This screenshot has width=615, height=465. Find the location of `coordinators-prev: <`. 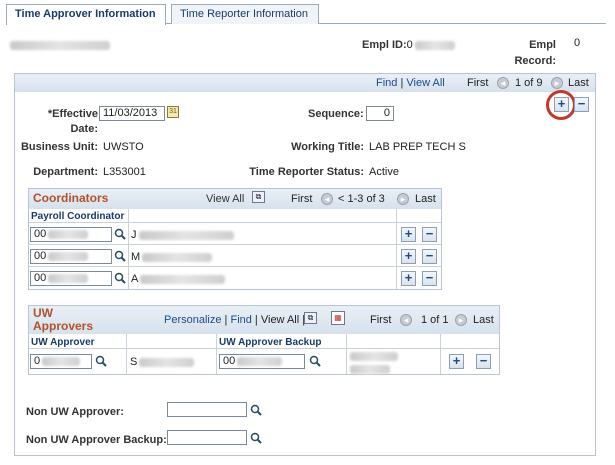

coordinators-prev: < is located at coordinates (341, 199).